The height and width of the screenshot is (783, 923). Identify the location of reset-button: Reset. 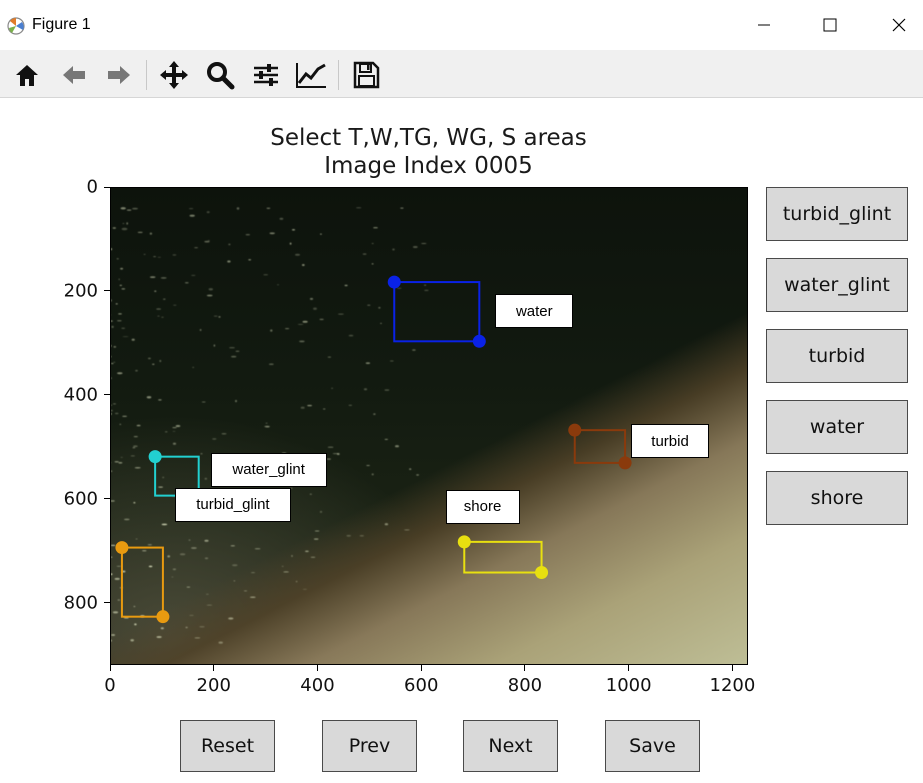
(227, 746).